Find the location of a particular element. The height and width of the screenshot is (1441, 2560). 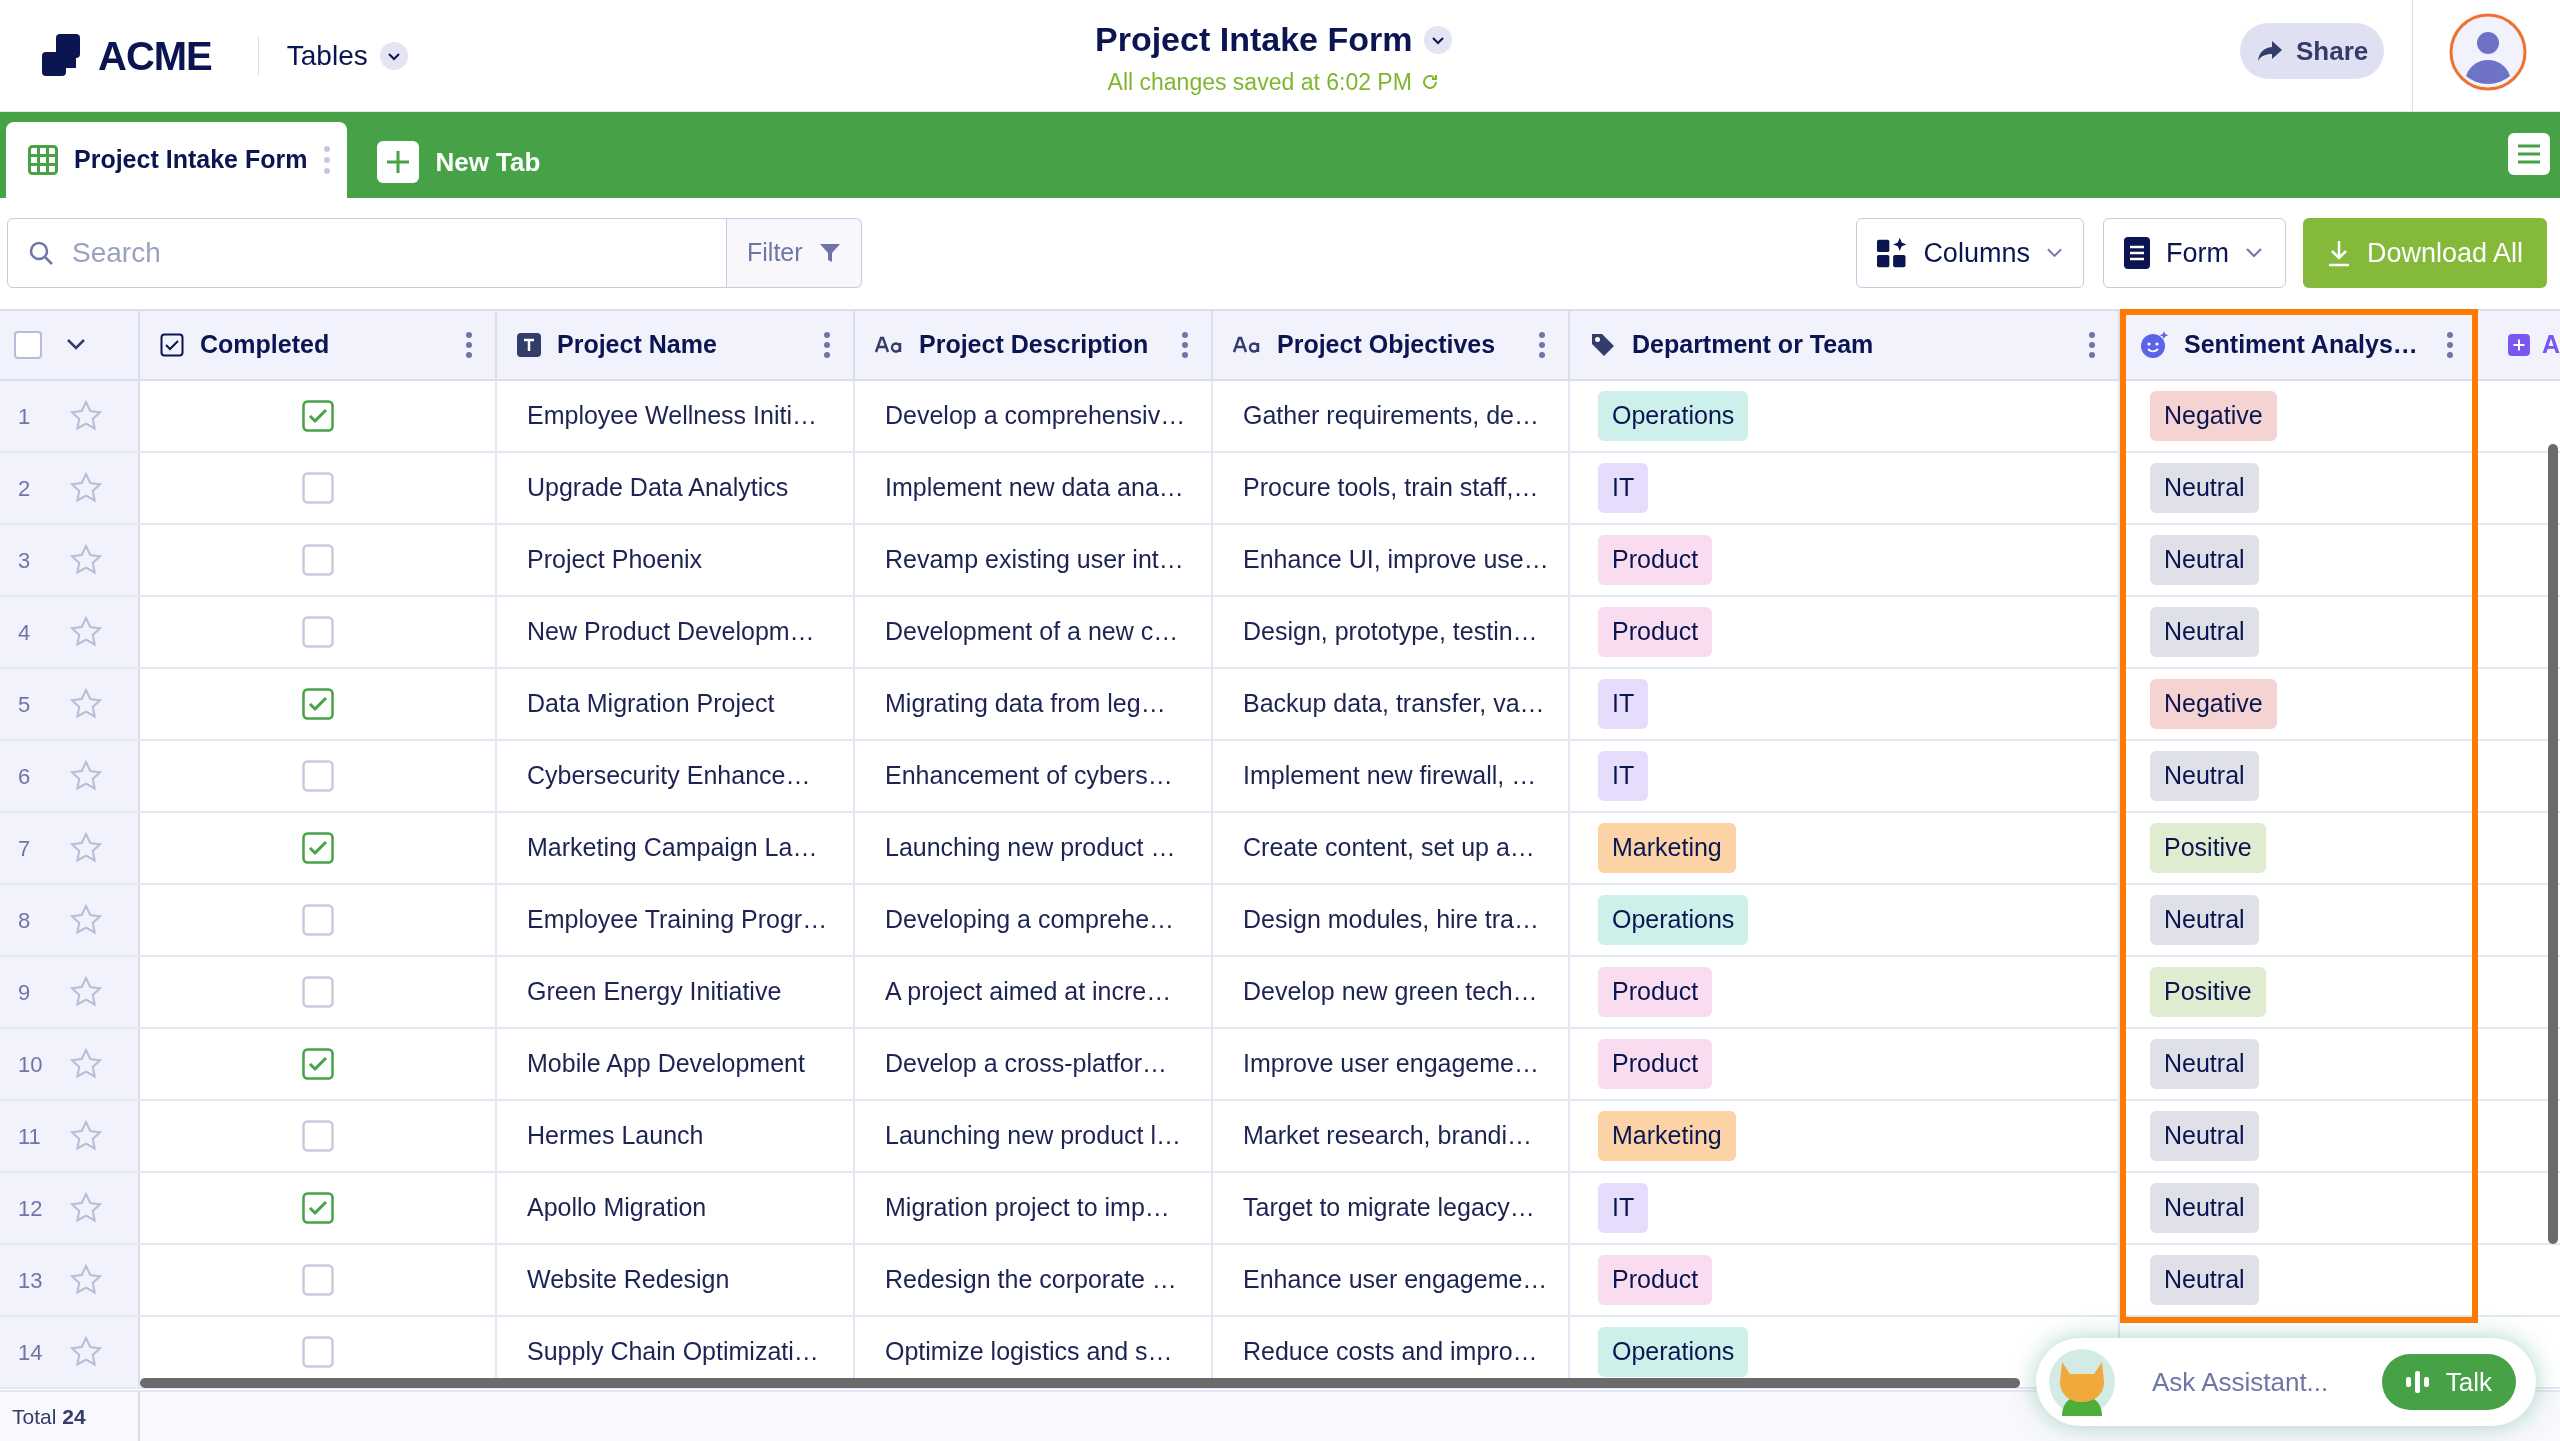

total-count: 24 is located at coordinates (74, 1416).